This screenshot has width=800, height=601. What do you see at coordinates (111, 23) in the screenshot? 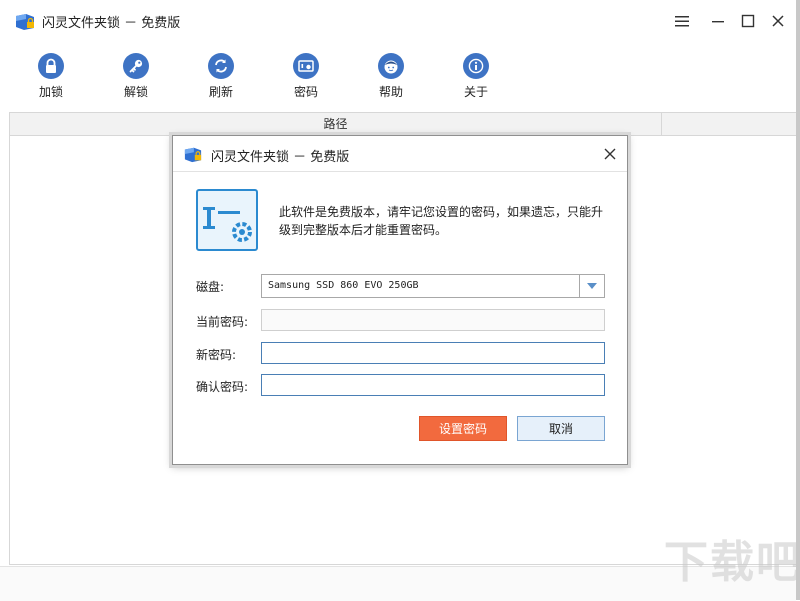
I see `window-title: 闪灵文件夹锁 － 免费版` at bounding box center [111, 23].